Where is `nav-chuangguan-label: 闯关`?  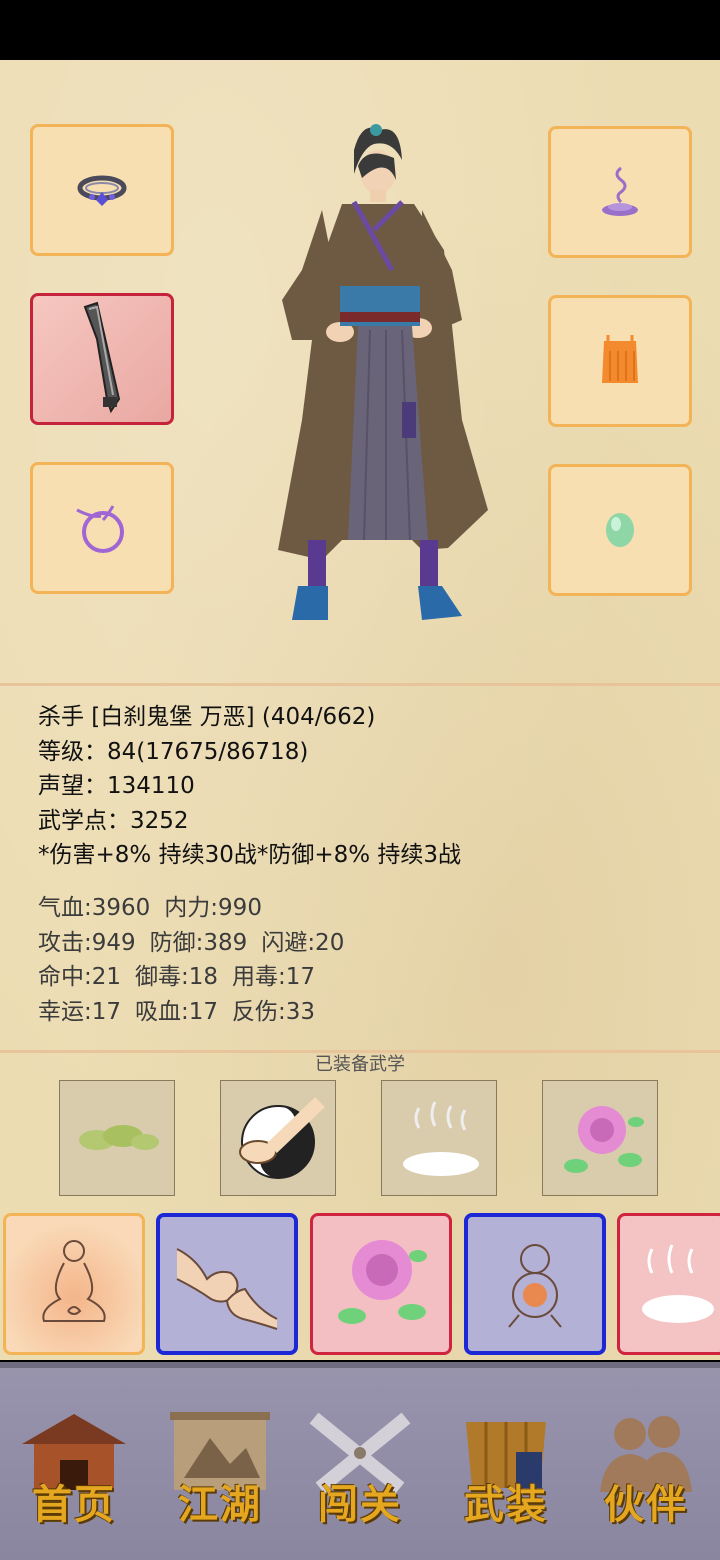
nav-chuangguan-label: 闯关 is located at coordinates (360, 1504).